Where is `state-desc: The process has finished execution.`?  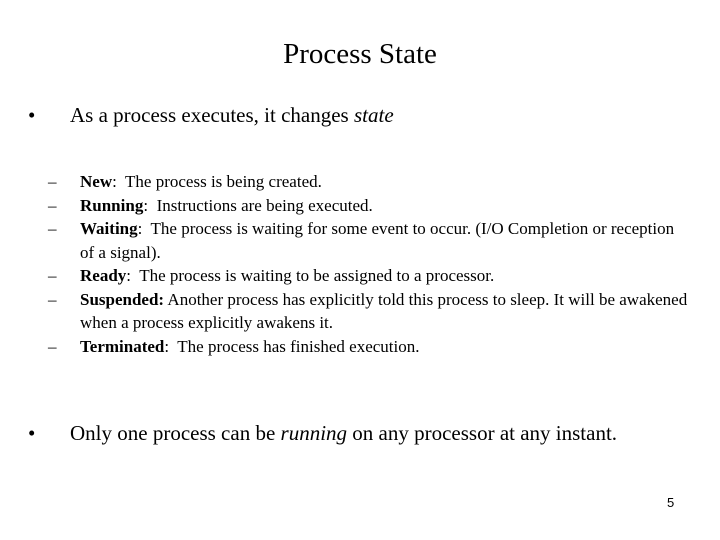
state-desc: The process has finished execution. is located at coordinates (294, 346).